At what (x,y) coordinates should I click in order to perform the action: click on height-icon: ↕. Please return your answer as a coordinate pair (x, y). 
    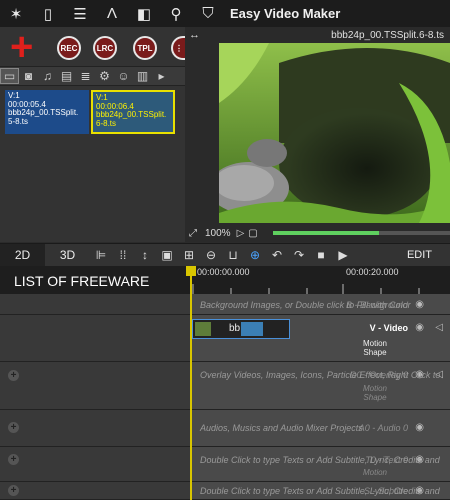
    Looking at the image, I should click on (145, 255).